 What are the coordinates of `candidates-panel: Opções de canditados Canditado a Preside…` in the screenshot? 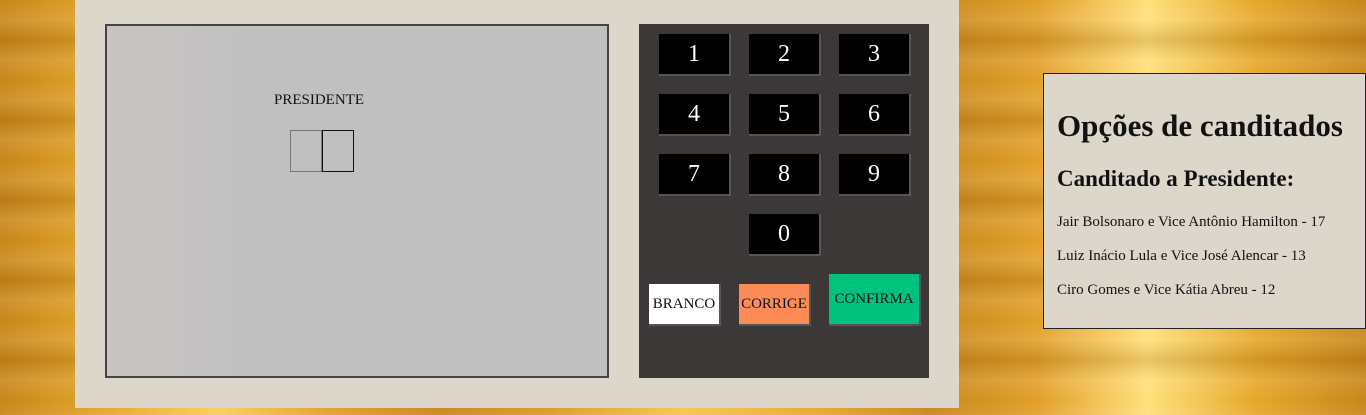 It's located at (1204, 201).